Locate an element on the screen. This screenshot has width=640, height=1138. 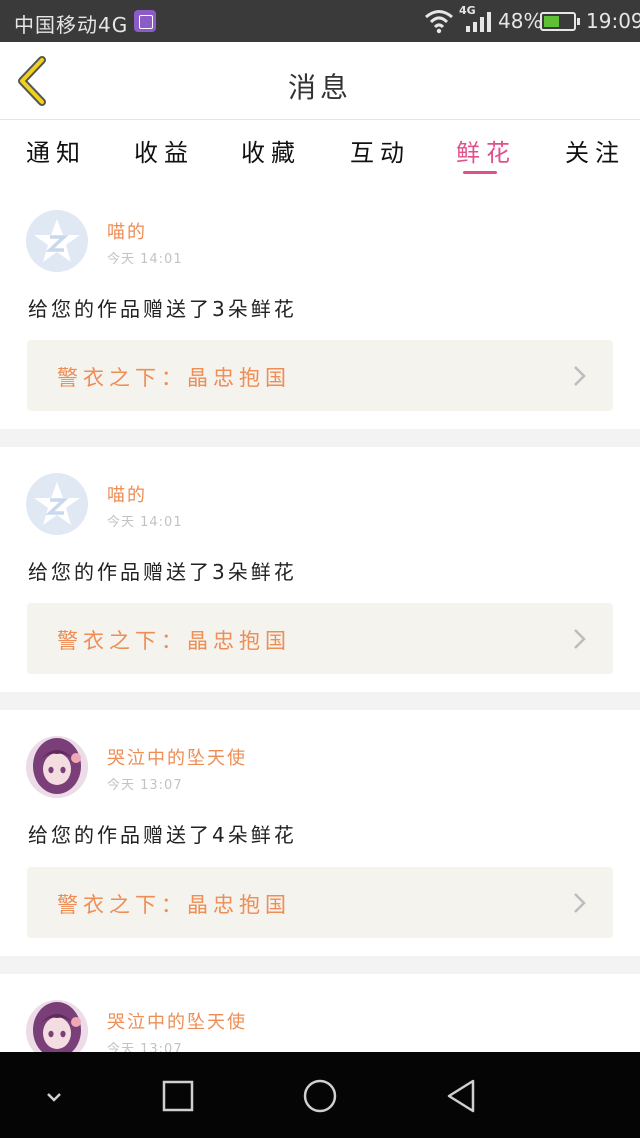
wifi-icon is located at coordinates (439, 22).